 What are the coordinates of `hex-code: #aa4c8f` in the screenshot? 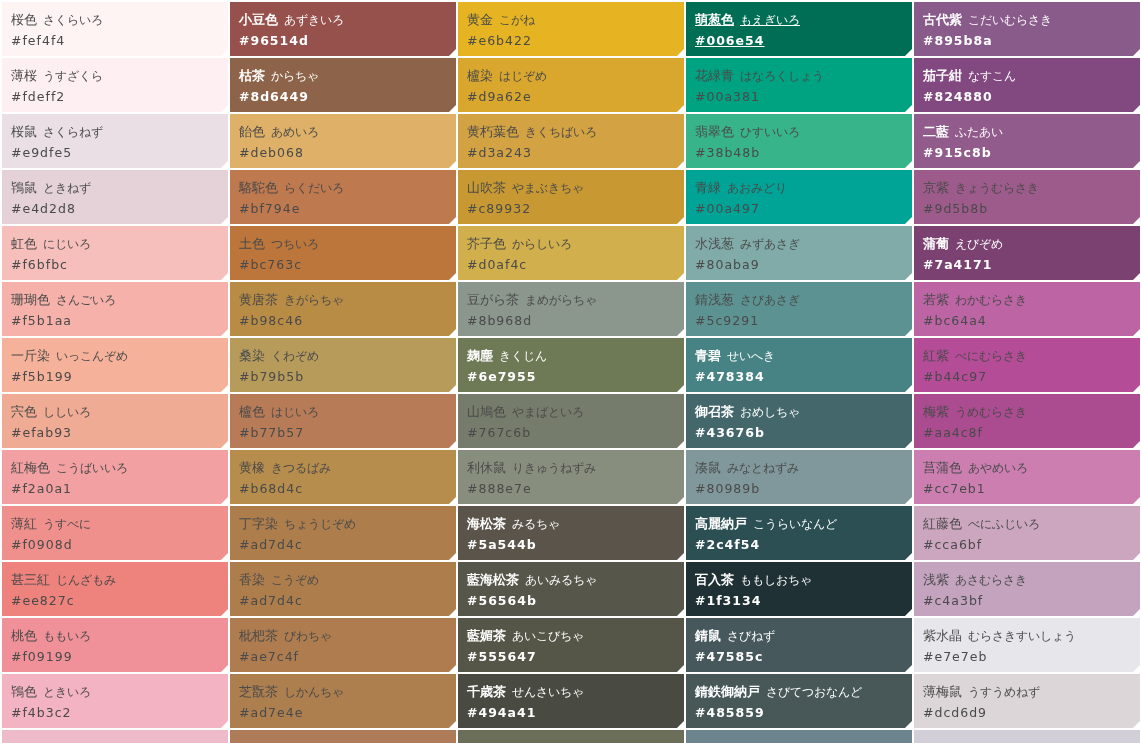 It's located at (953, 432).